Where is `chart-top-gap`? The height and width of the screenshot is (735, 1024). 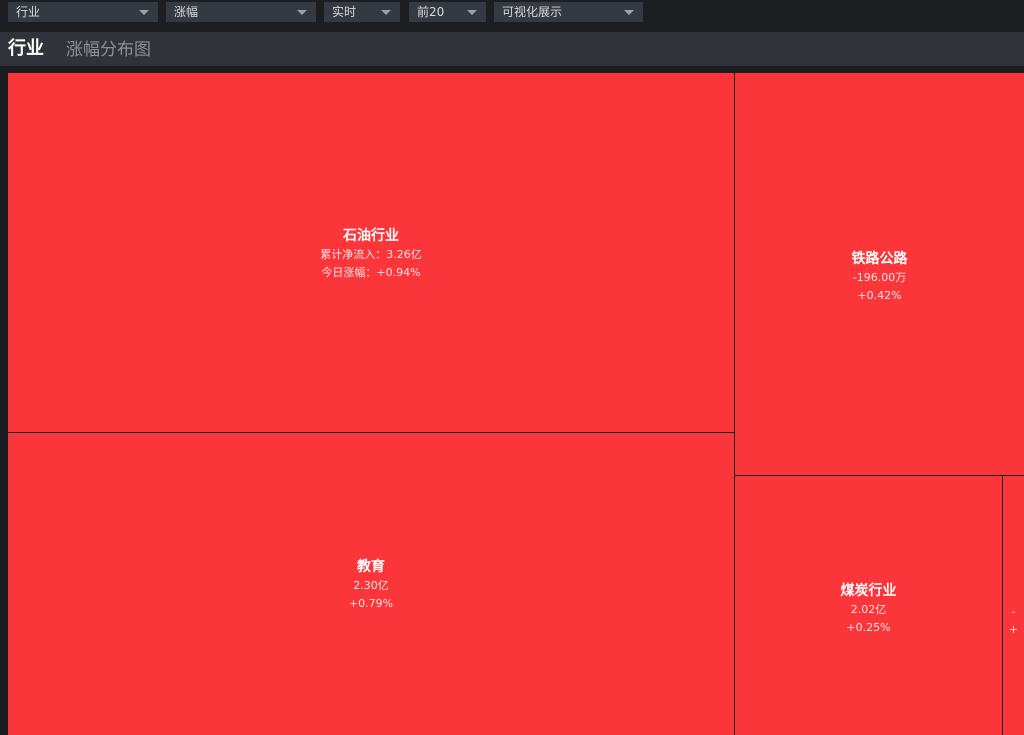 chart-top-gap is located at coordinates (512, 69).